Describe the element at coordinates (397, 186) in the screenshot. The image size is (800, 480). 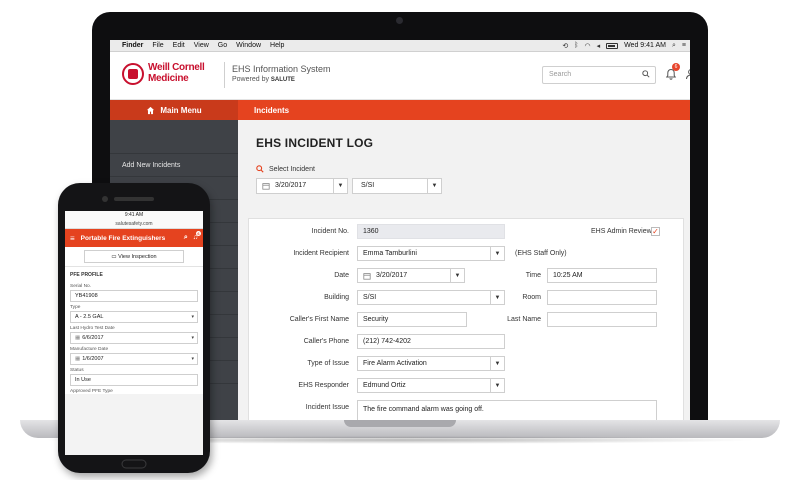
I see `incident-site-select: S/SI ▼` at that location.